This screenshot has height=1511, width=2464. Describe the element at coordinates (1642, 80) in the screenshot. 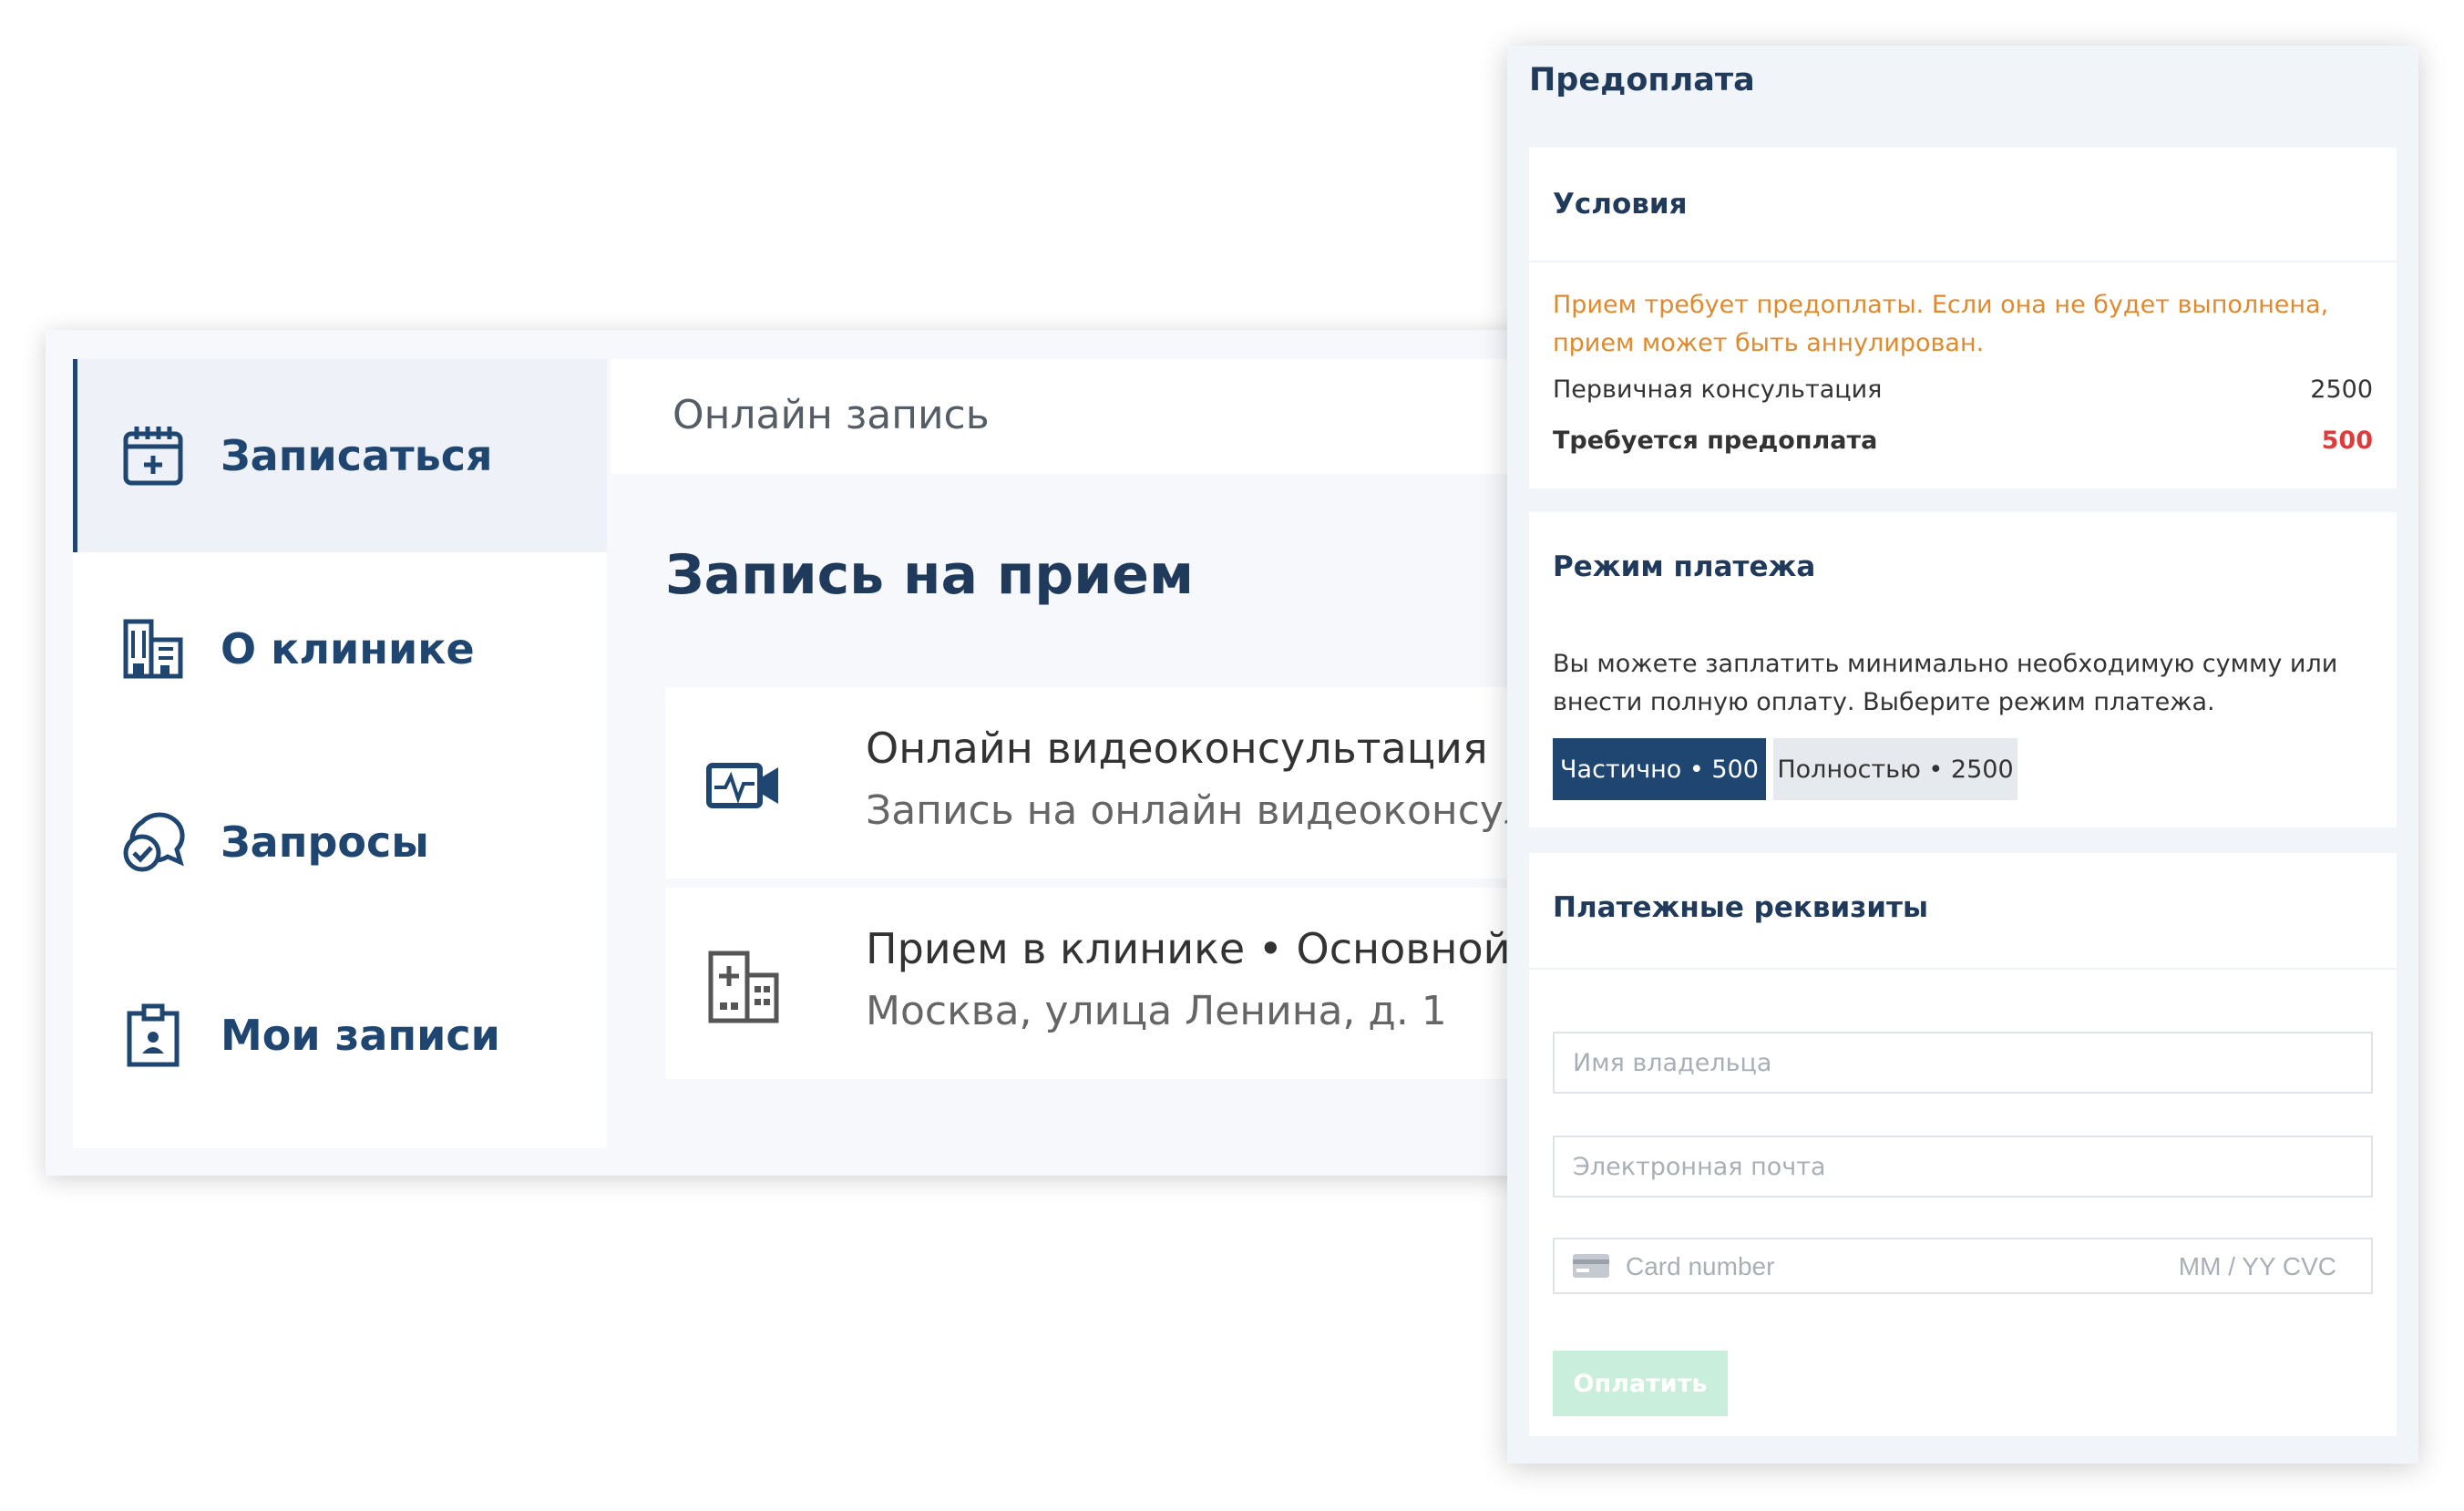

I see `prepayment-title: Предоплата` at that location.